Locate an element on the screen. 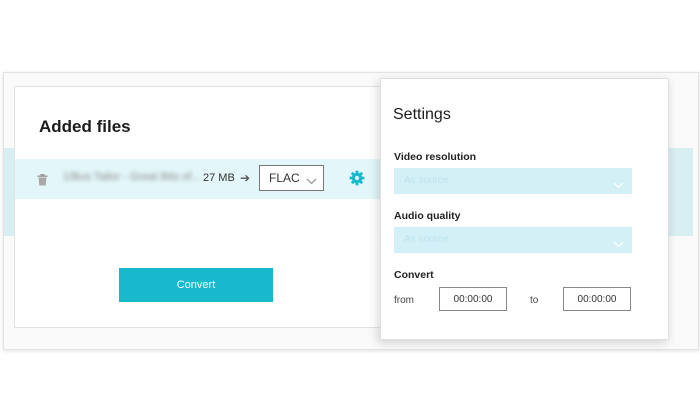  background-band-right is located at coordinates (680, 192).